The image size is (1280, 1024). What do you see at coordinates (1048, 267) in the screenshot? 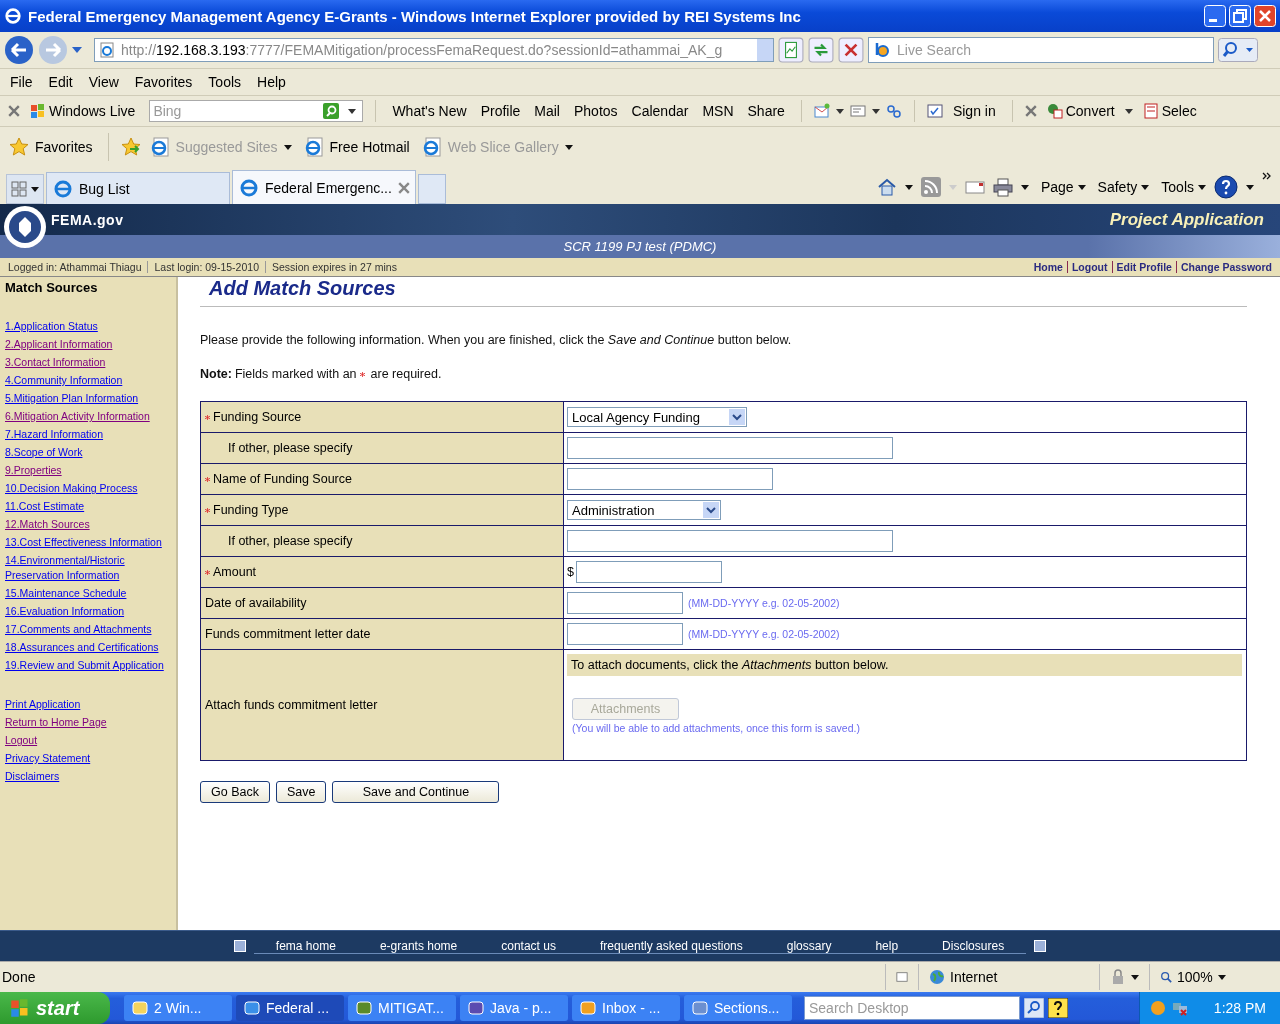
I see `header-link: Home` at bounding box center [1048, 267].